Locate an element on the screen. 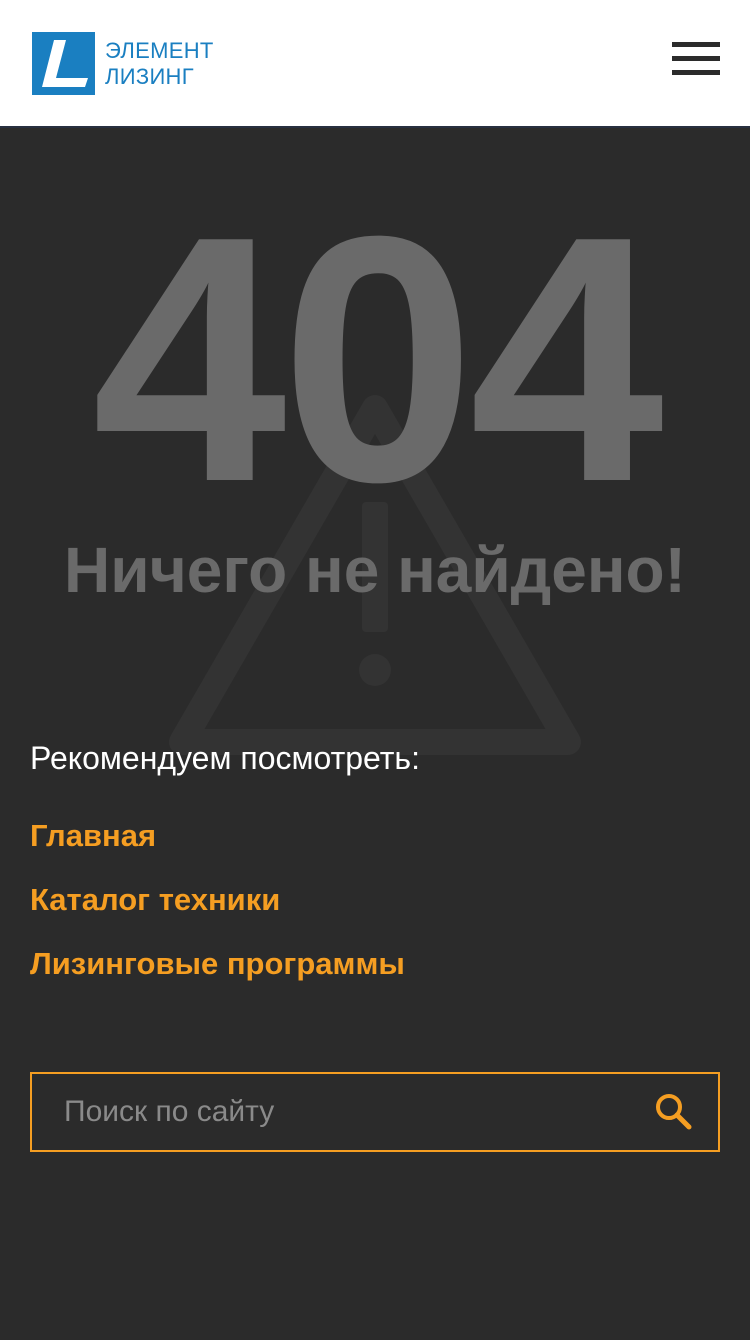  logo-line-1: ЭЛЕМЕНТ is located at coordinates (159, 50).